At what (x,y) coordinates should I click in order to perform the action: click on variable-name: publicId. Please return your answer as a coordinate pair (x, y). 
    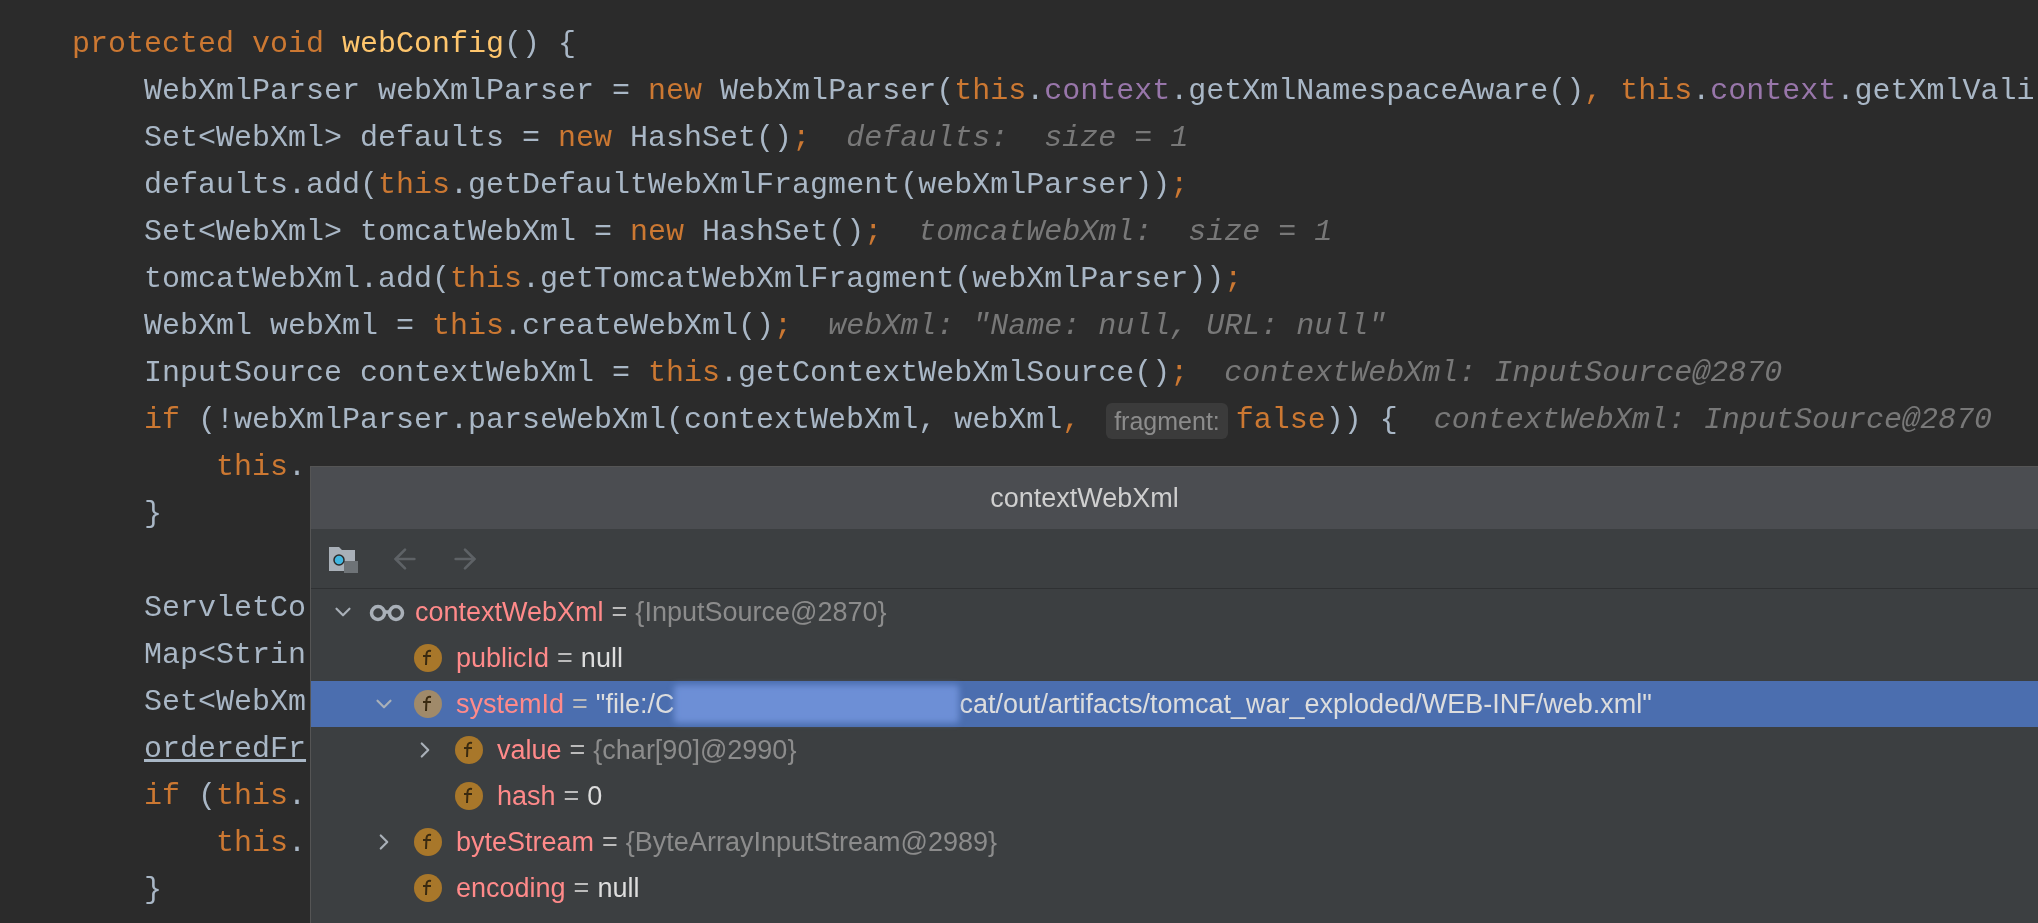
    Looking at the image, I should click on (503, 658).